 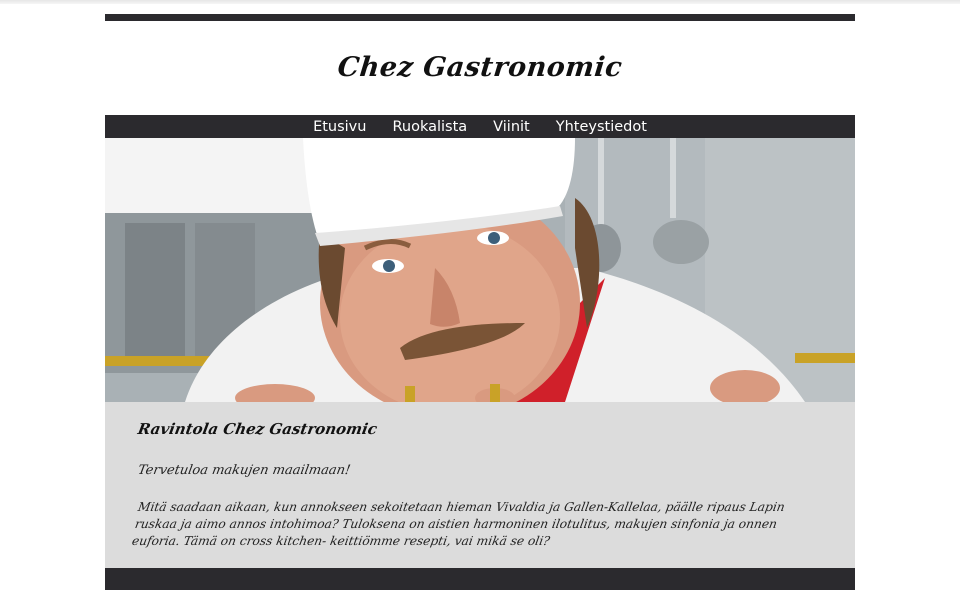 What do you see at coordinates (511, 127) in the screenshot?
I see `nav-item-viinit: Viinit` at bounding box center [511, 127].